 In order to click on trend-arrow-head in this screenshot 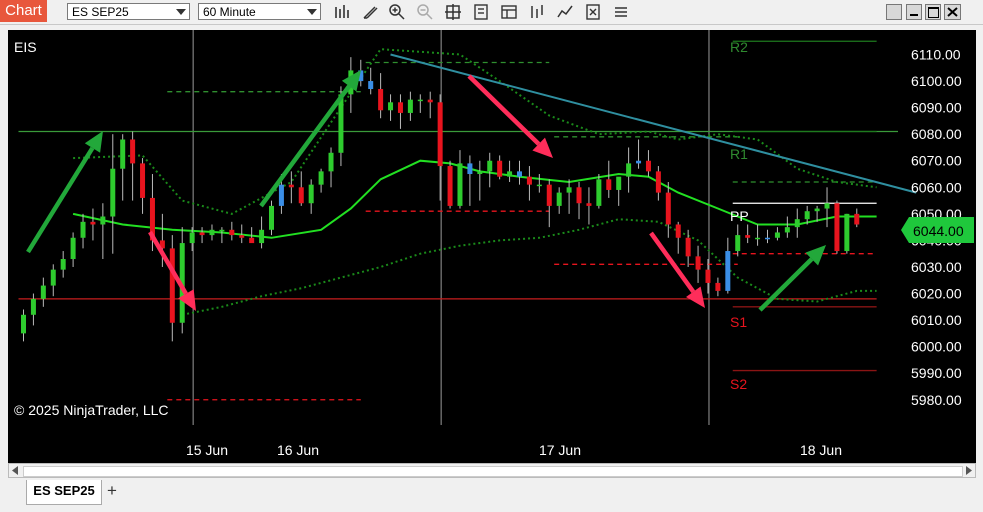, I will do `click(695, 297)`.